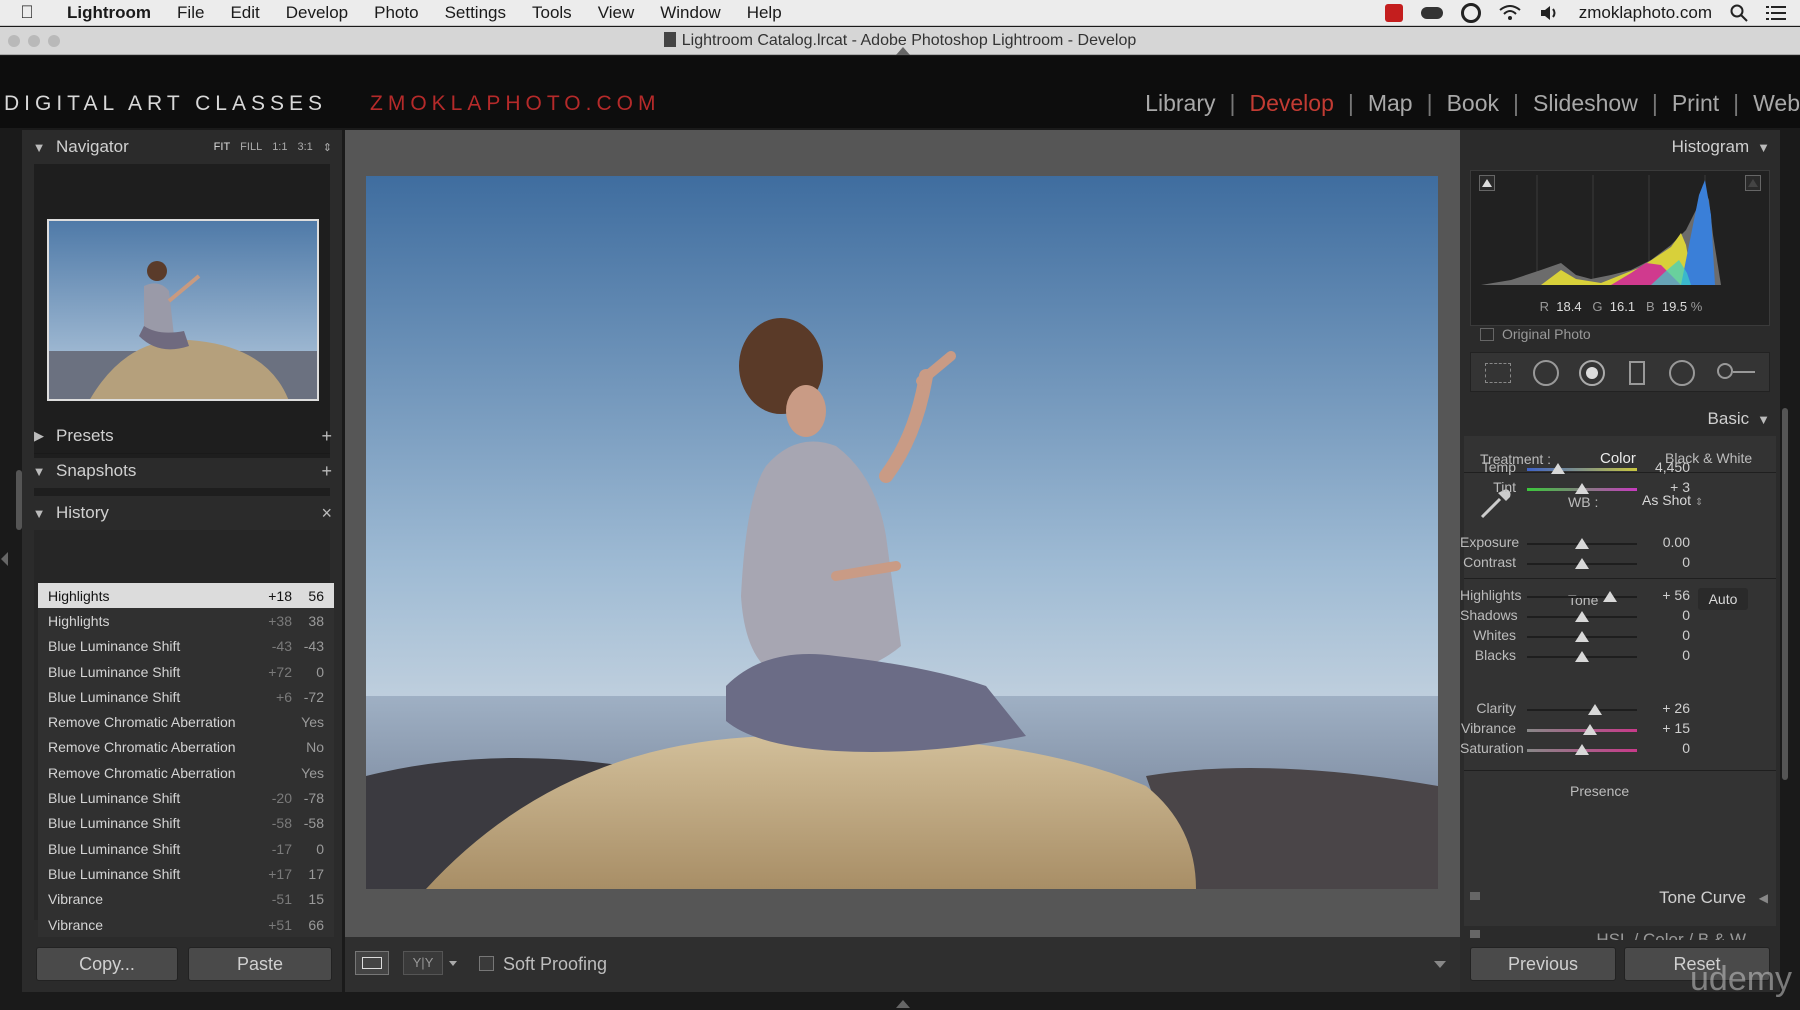  Describe the element at coordinates (475, 13) in the screenshot. I see `menu-settings: Settings` at that location.